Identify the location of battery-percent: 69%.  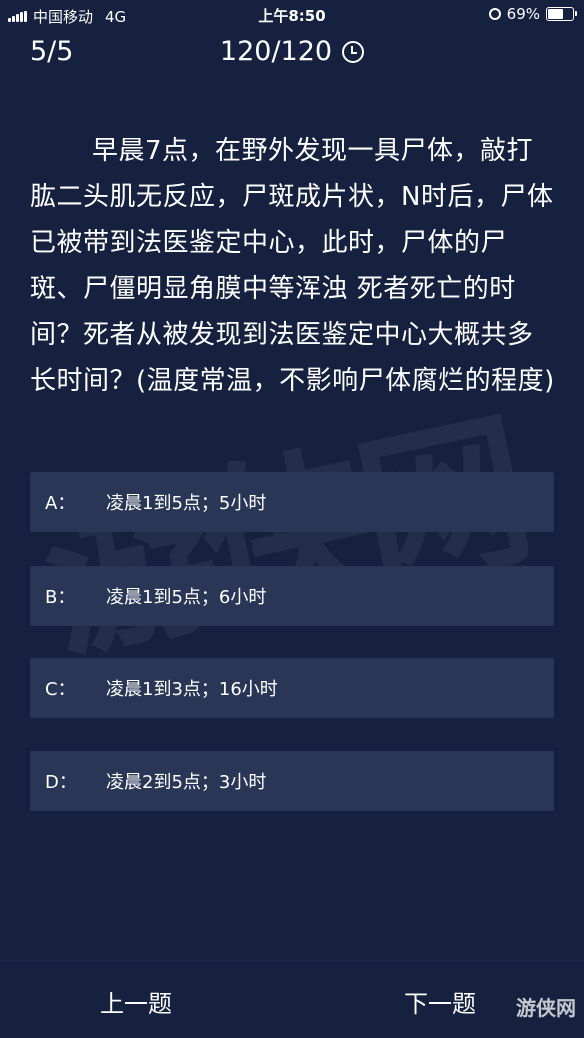
(523, 14).